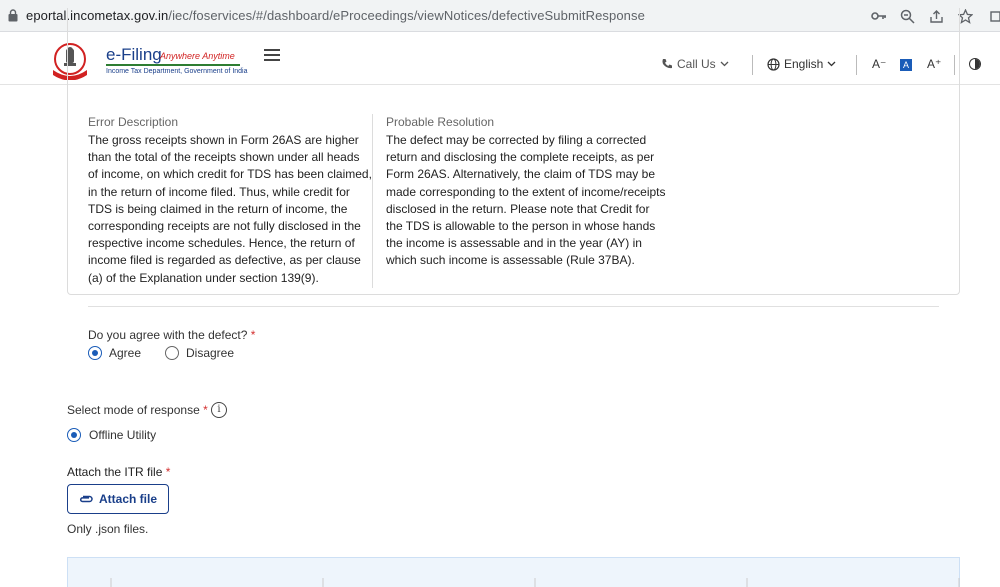 This screenshot has width=1000, height=587. What do you see at coordinates (122, 435) in the screenshot?
I see `offline-utility-label: Offline Utility` at bounding box center [122, 435].